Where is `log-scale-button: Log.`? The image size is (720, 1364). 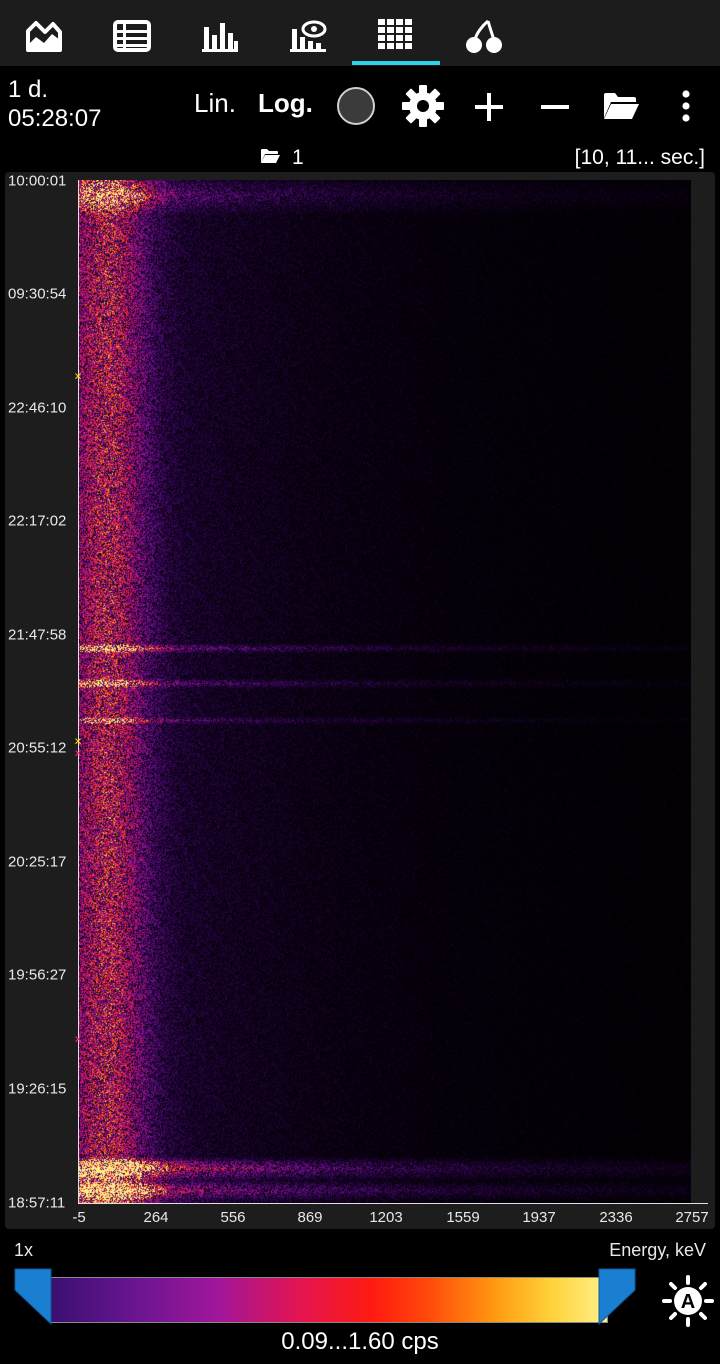 log-scale-button: Log. is located at coordinates (285, 103).